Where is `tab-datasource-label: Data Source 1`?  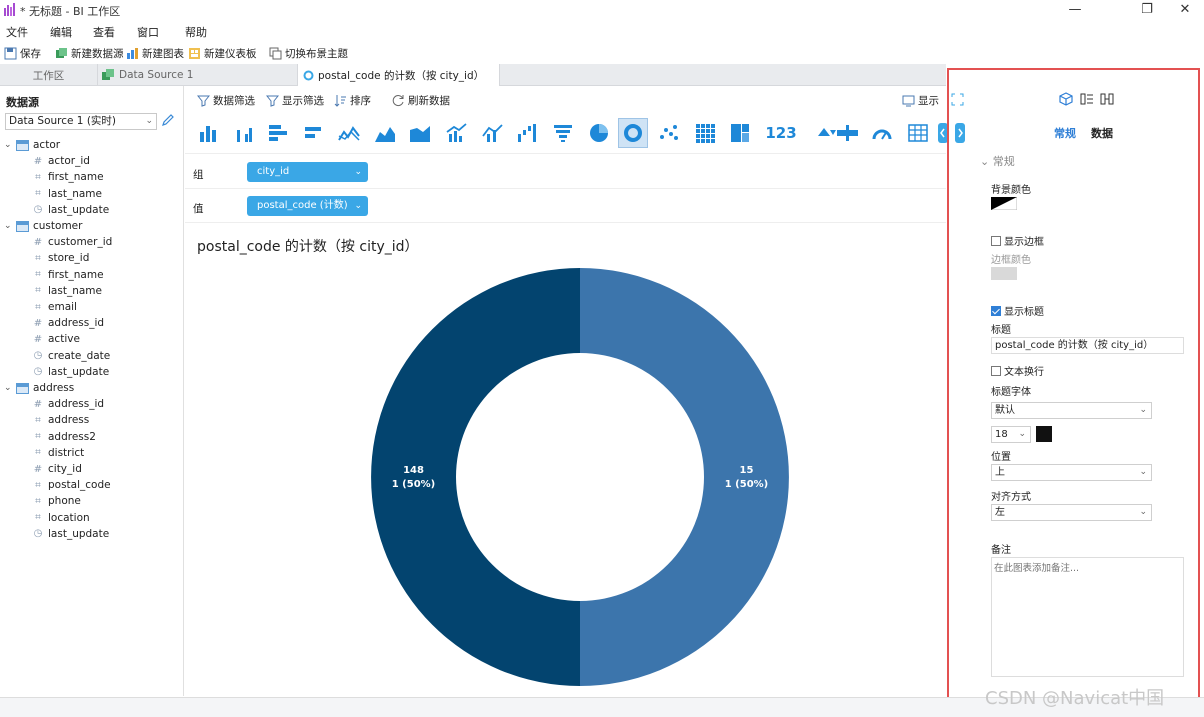 tab-datasource-label: Data Source 1 is located at coordinates (156, 75).